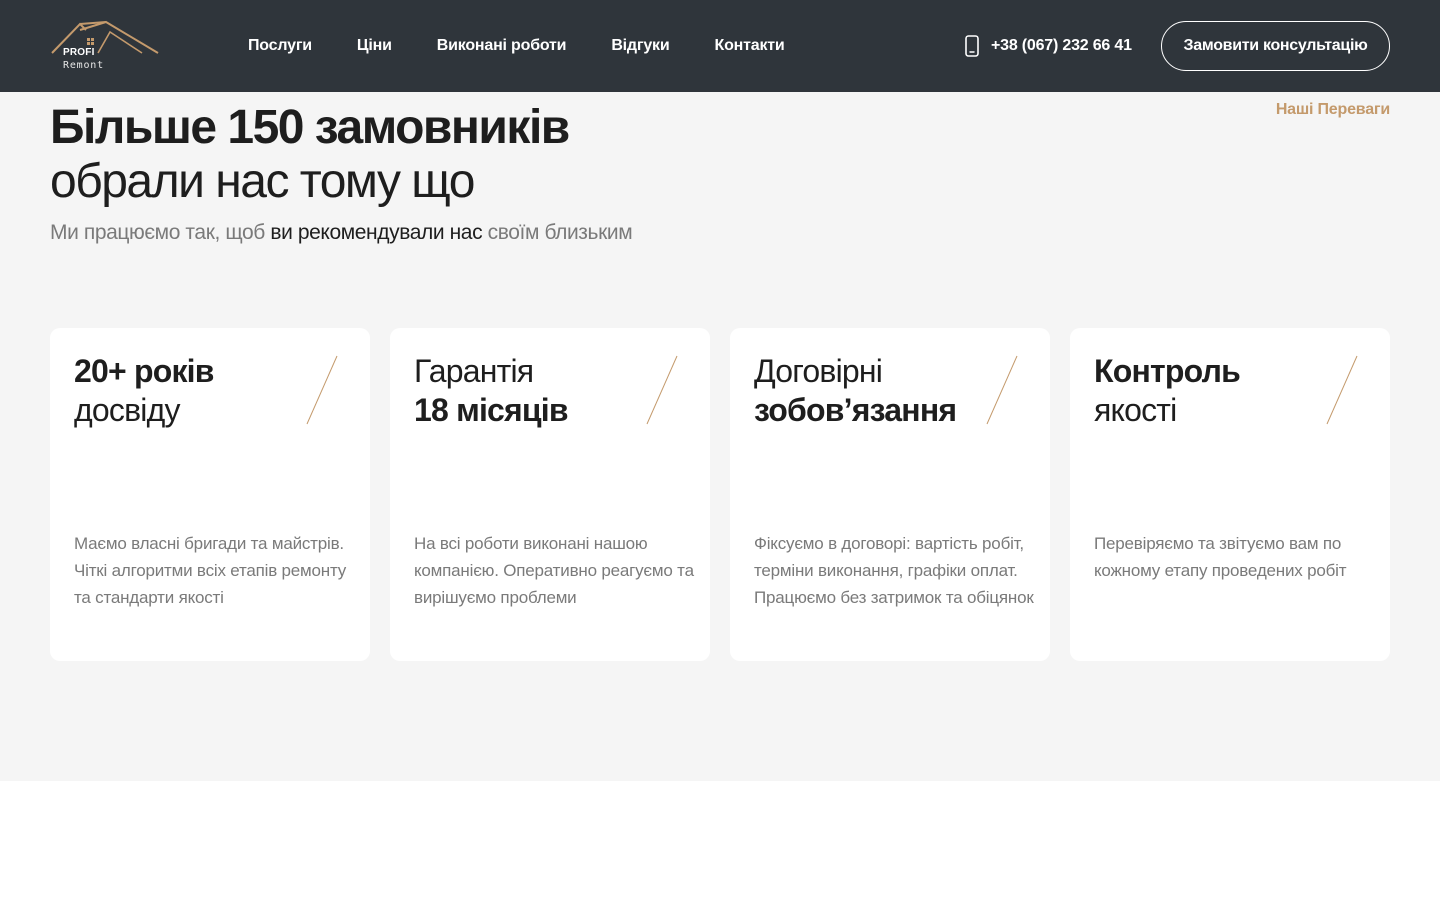  Describe the element at coordinates (1167, 371) in the screenshot. I see `card-title-line1: Контроль` at that location.